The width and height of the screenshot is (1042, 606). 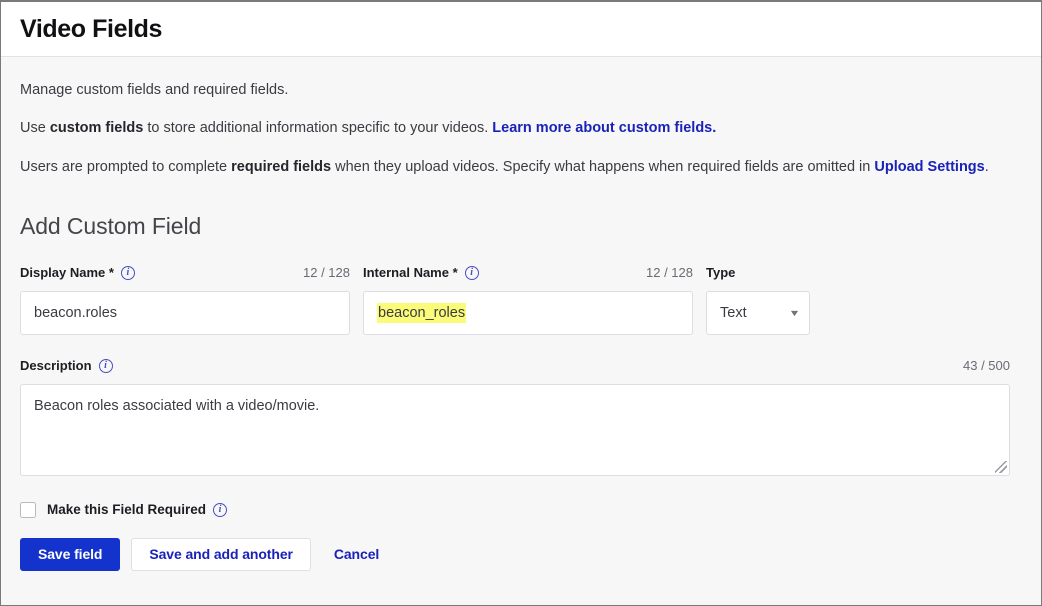 I want to click on cancel-button: Cancel, so click(x=356, y=554).